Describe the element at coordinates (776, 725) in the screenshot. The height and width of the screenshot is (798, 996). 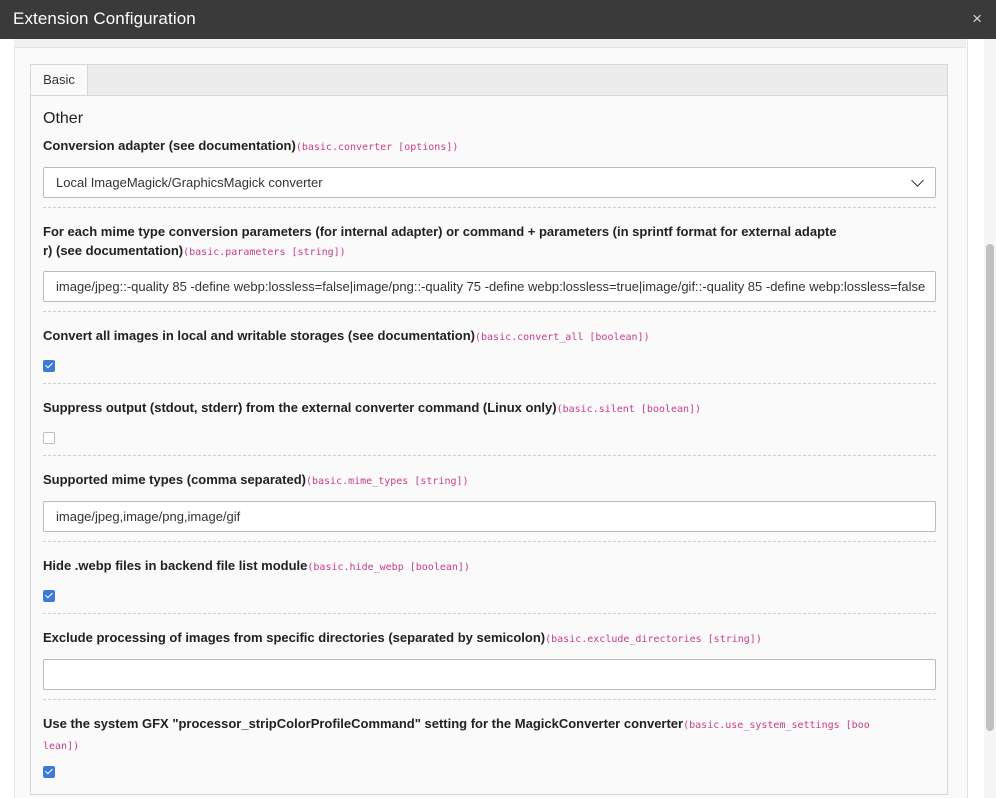
I see `use-system-settings-code-line1: (basic.use_system_settings [boo` at that location.